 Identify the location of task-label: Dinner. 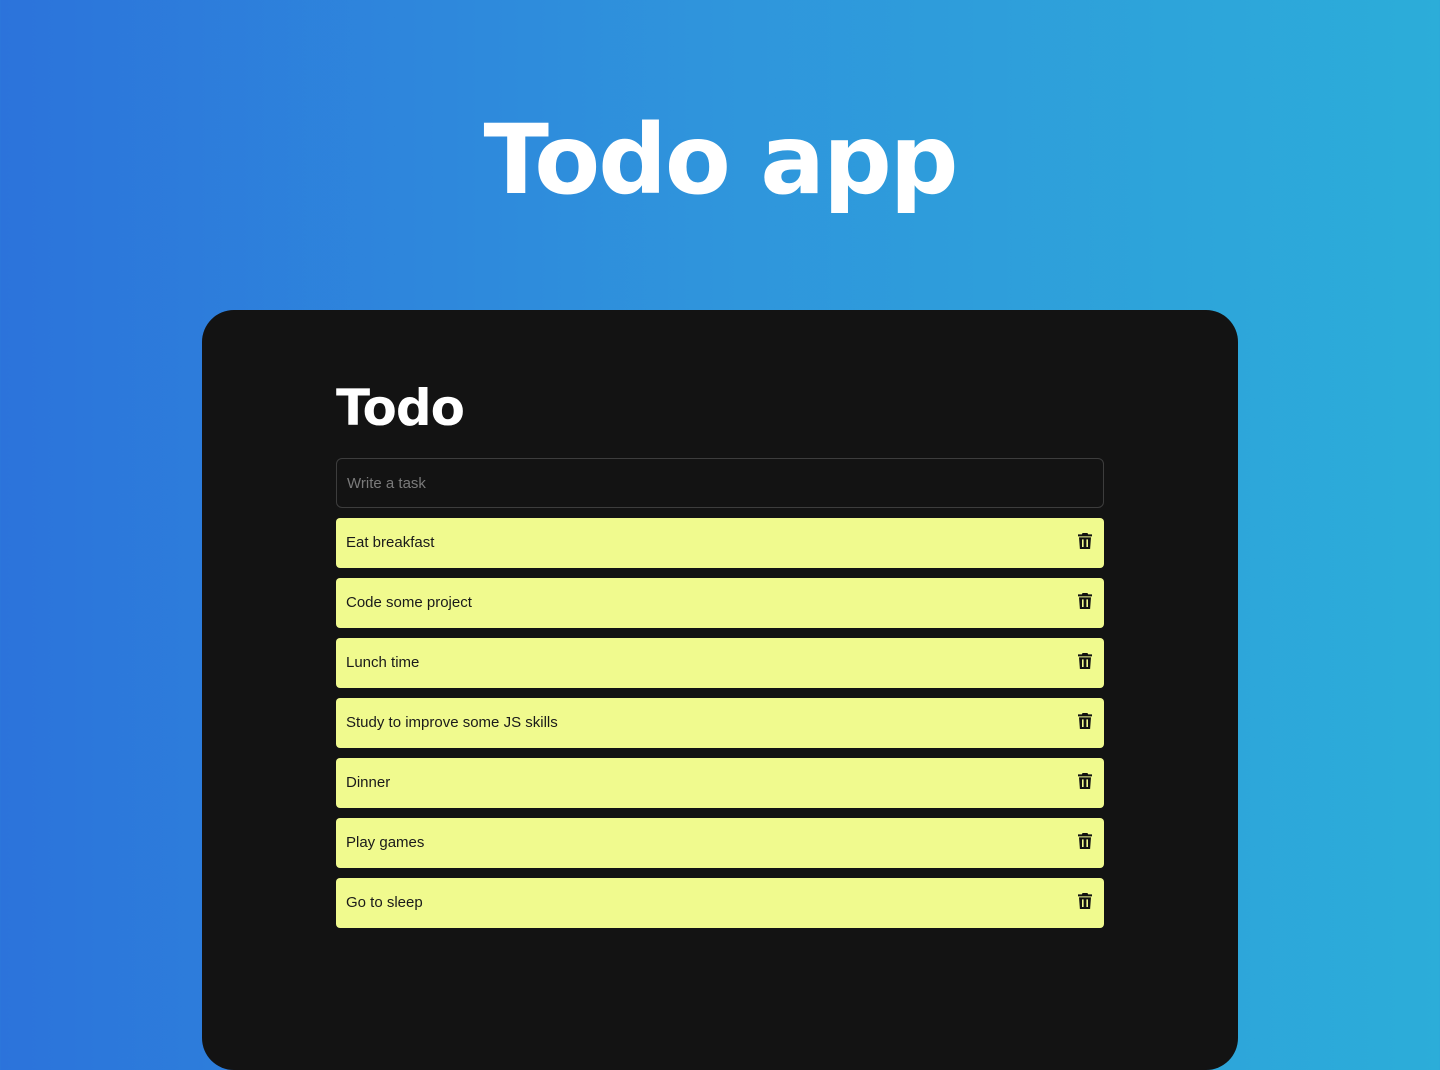
(368, 782).